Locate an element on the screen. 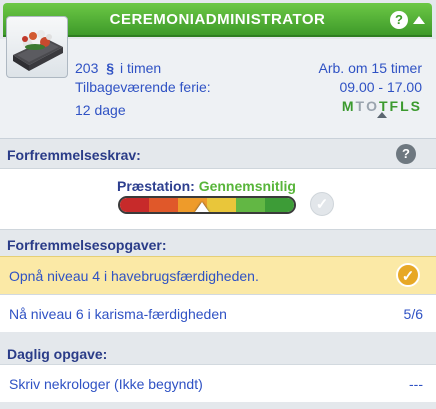 This screenshot has height=409, width=436. task-text: Nå niveau 6 i karisma-færdigheden is located at coordinates (118, 314).